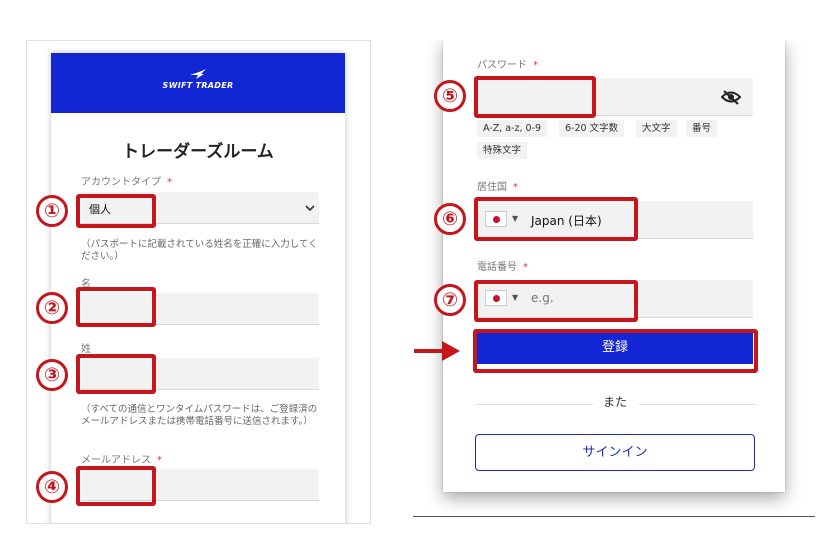 This screenshot has width=840, height=560. I want to click on country-label: 居住国 *, so click(497, 187).